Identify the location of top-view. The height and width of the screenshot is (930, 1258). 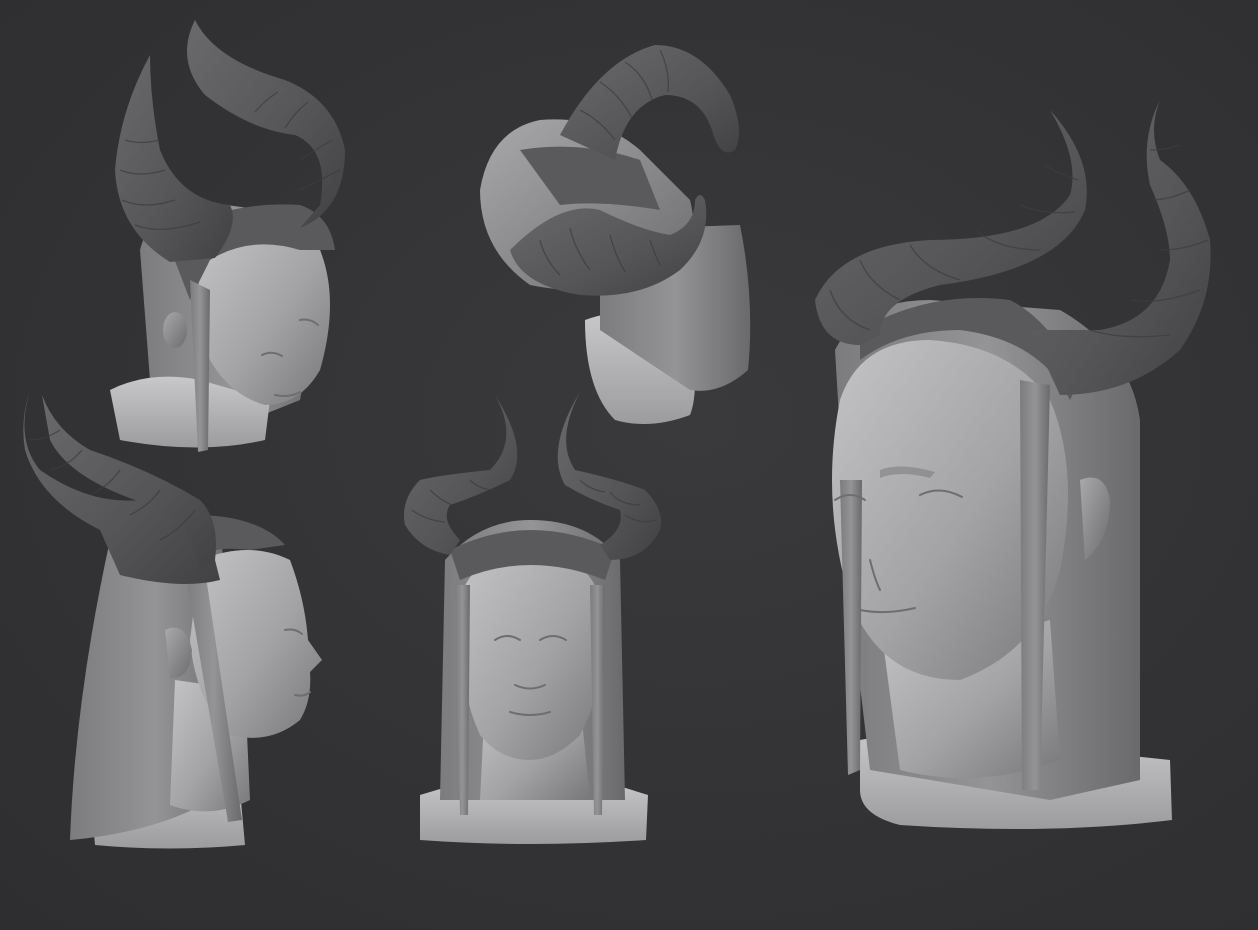
(615, 234).